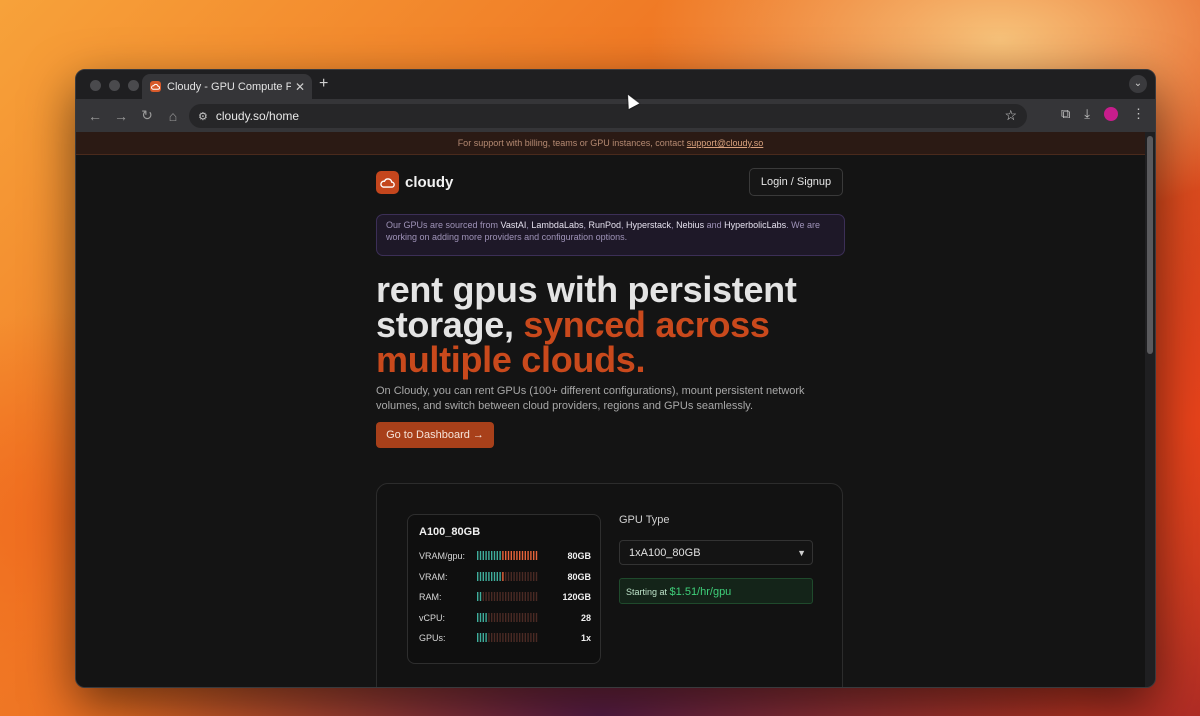  What do you see at coordinates (173, 116) in the screenshot?
I see `home-icon: ⌂` at bounding box center [173, 116].